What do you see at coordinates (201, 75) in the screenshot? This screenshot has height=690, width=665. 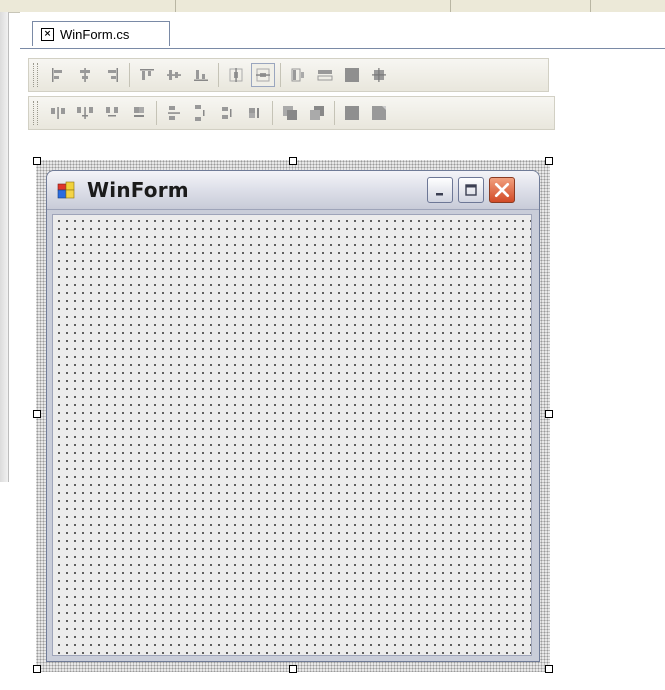 I see `align-bottoms-icon` at bounding box center [201, 75].